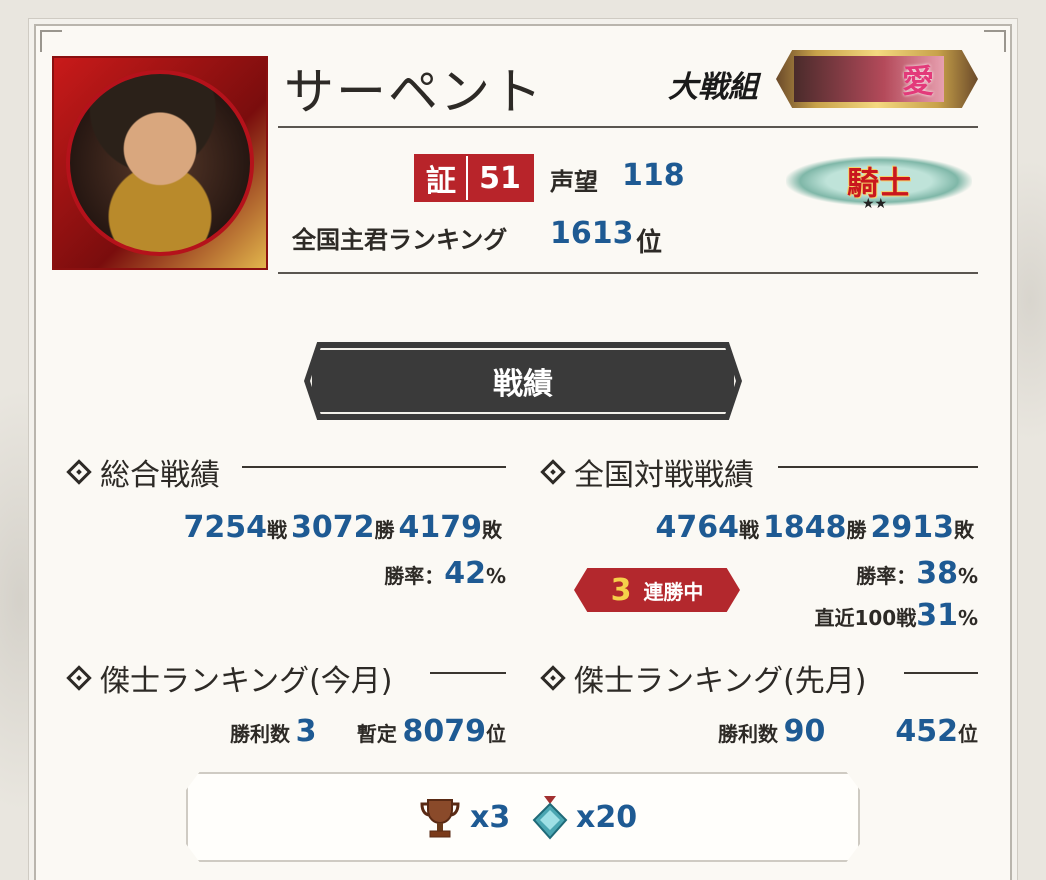  I want to click on overall-losses: 4179, so click(440, 527).